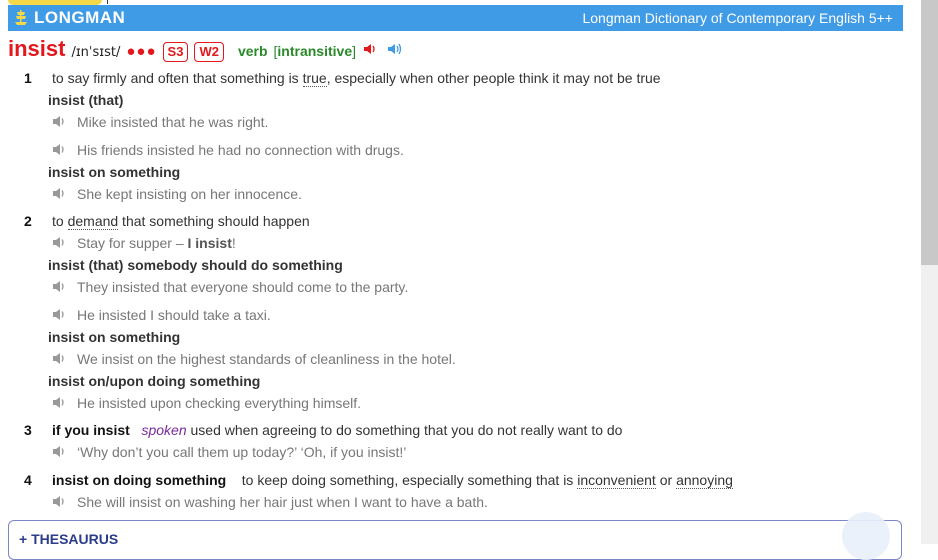 This screenshot has height=560, width=938. I want to click on definition-link: inconvenient, so click(616, 480).